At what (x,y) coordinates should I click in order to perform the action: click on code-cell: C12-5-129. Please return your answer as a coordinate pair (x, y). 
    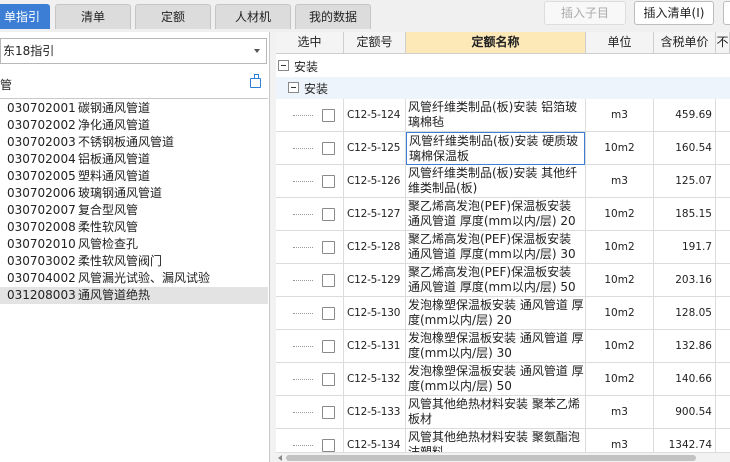
    Looking at the image, I should click on (375, 280).